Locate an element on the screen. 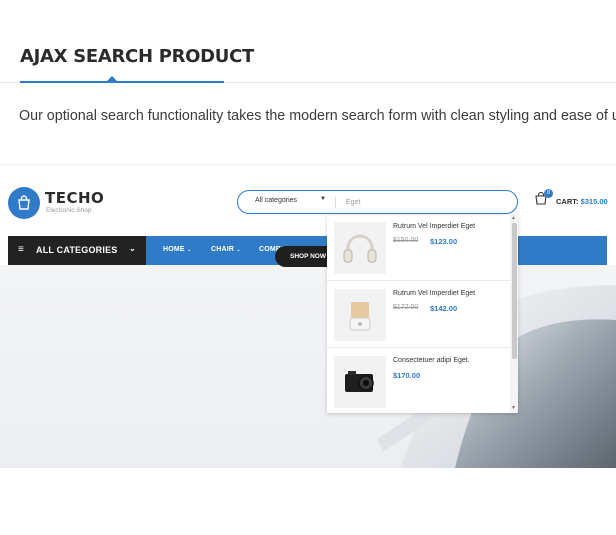 The width and height of the screenshot is (616, 535). search-result-item: Consectetuer adipi Eget. $170.00 is located at coordinates (418, 381).